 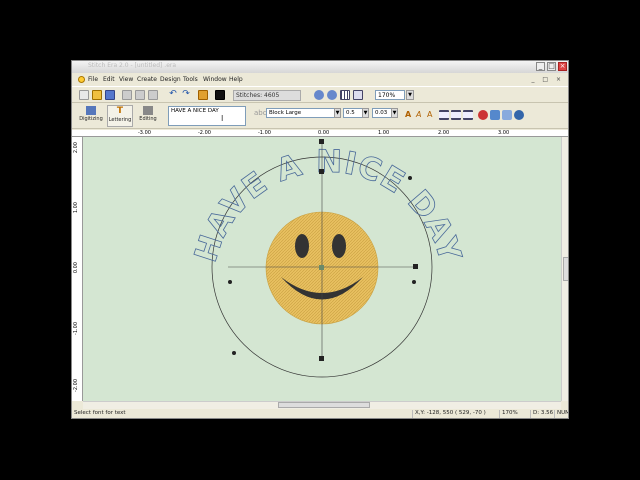 I want to click on zoom-in-icon, so click(x=319, y=95).